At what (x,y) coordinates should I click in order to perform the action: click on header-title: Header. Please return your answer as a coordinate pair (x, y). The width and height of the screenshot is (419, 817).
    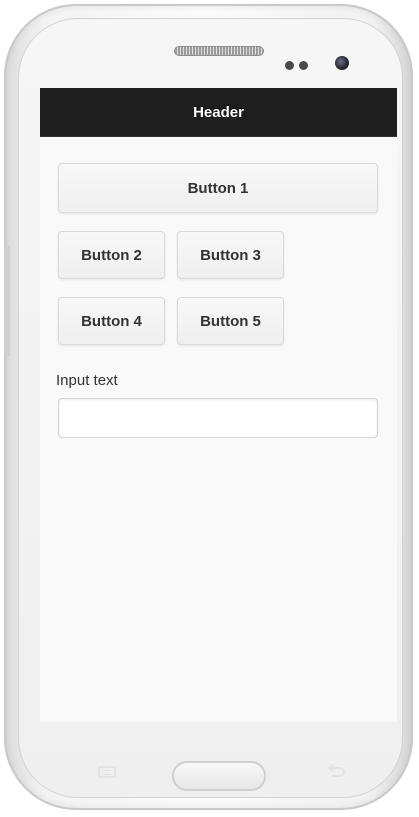
    Looking at the image, I should click on (218, 112).